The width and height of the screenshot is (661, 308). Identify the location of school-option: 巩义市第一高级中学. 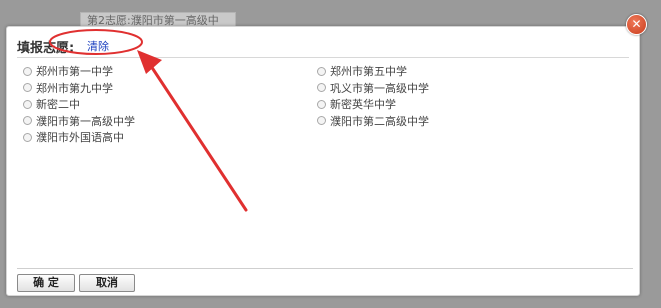
(373, 88).